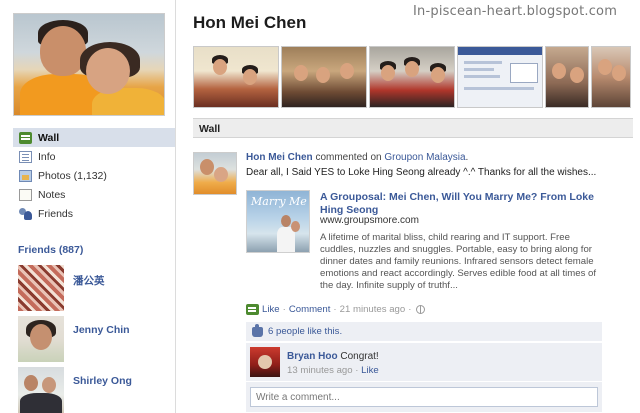 The width and height of the screenshot is (640, 413). Describe the element at coordinates (41, 403) in the screenshot. I see `friend-avatar-body` at that location.